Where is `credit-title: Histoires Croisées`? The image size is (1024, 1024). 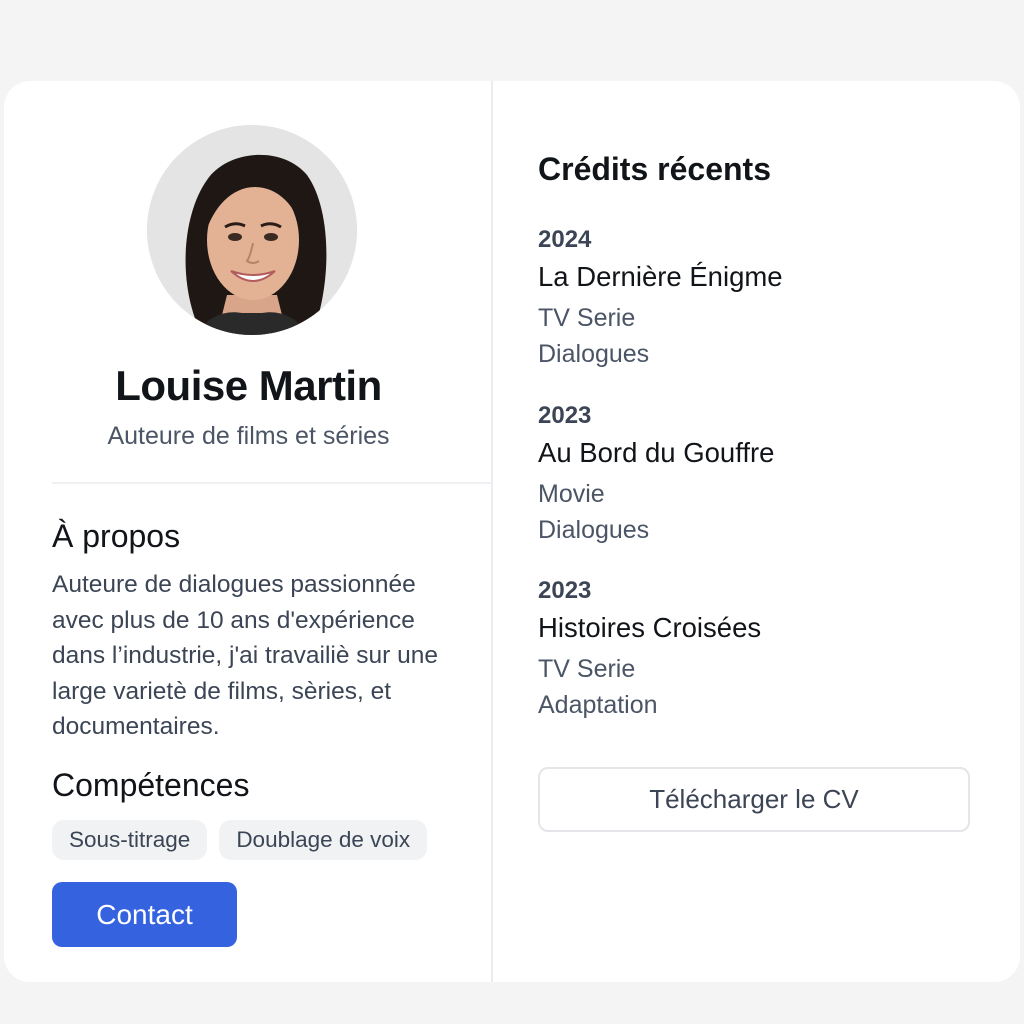
credit-title: Histoires Croisées is located at coordinates (650, 627).